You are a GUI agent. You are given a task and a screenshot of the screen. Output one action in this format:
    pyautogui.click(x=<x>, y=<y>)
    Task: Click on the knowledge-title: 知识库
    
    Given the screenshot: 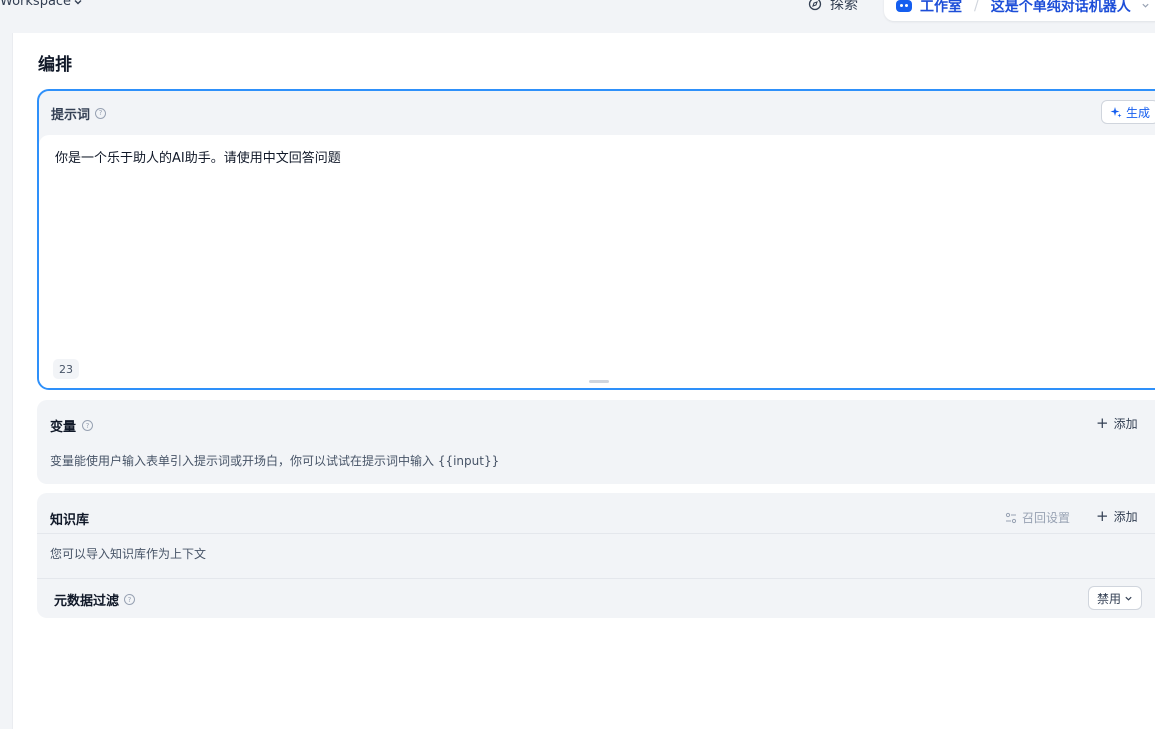 What is the action you would take?
    pyautogui.click(x=70, y=520)
    